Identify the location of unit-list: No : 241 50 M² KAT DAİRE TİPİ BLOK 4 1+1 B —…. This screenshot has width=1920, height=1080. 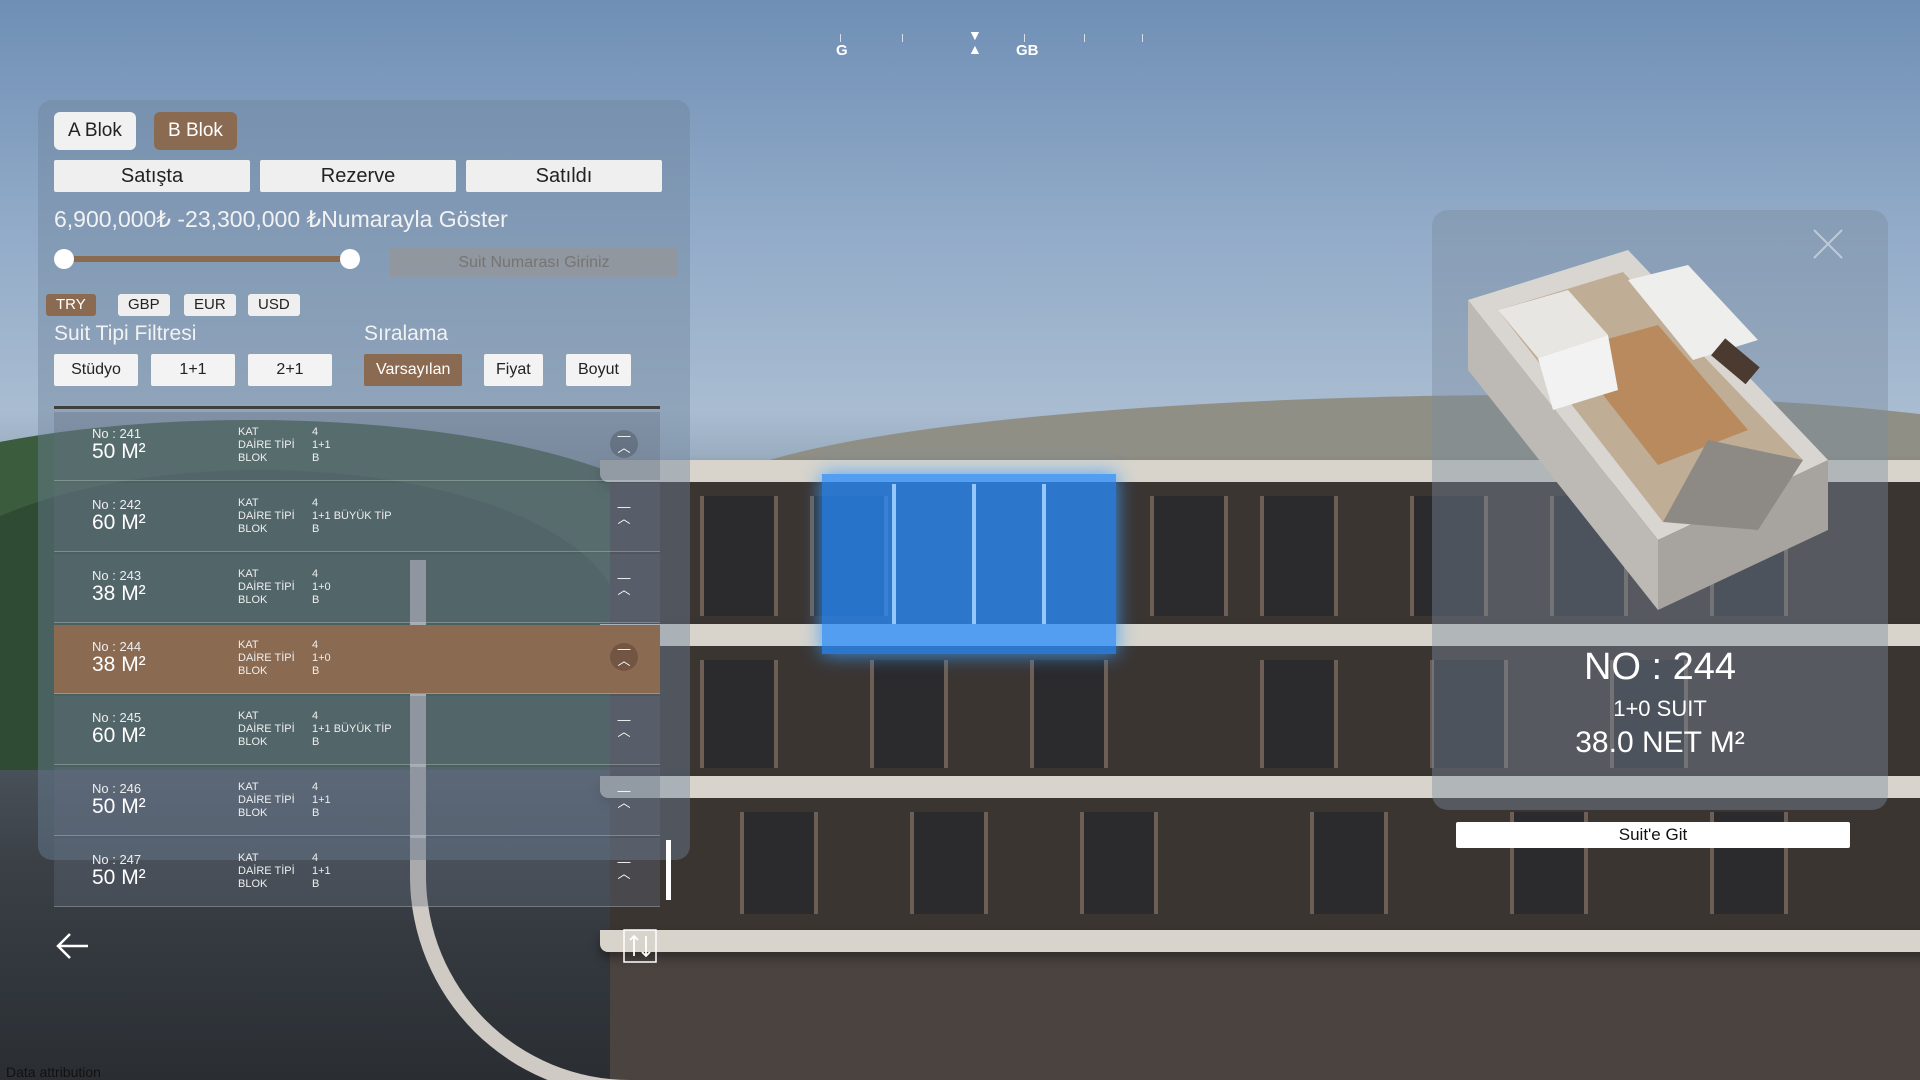
(357, 660).